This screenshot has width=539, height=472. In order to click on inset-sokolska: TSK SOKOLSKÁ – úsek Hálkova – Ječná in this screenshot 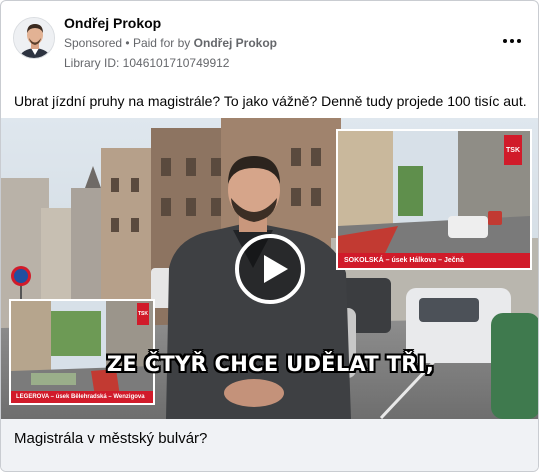, I will do `click(434, 199)`.